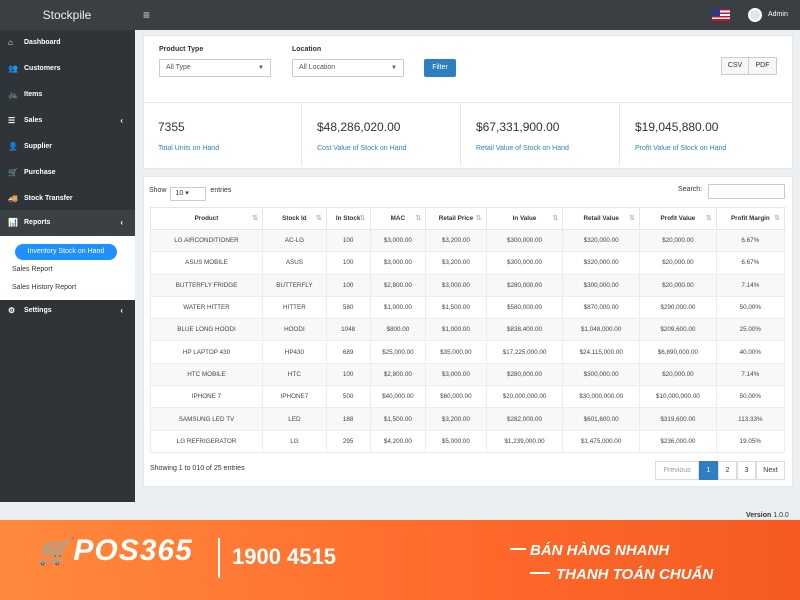  I want to click on table-cell: BLUE LONG HOODI, so click(206, 330).